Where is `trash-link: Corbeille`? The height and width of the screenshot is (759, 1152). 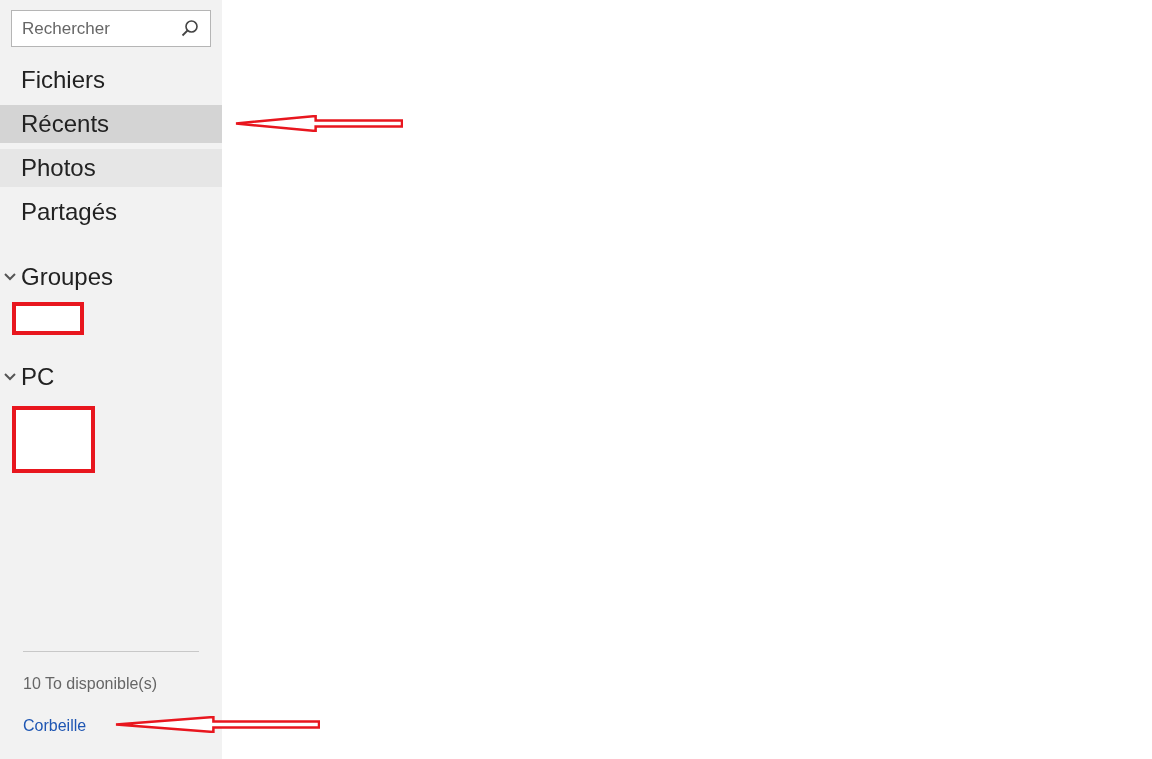 trash-link: Corbeille is located at coordinates (55, 725).